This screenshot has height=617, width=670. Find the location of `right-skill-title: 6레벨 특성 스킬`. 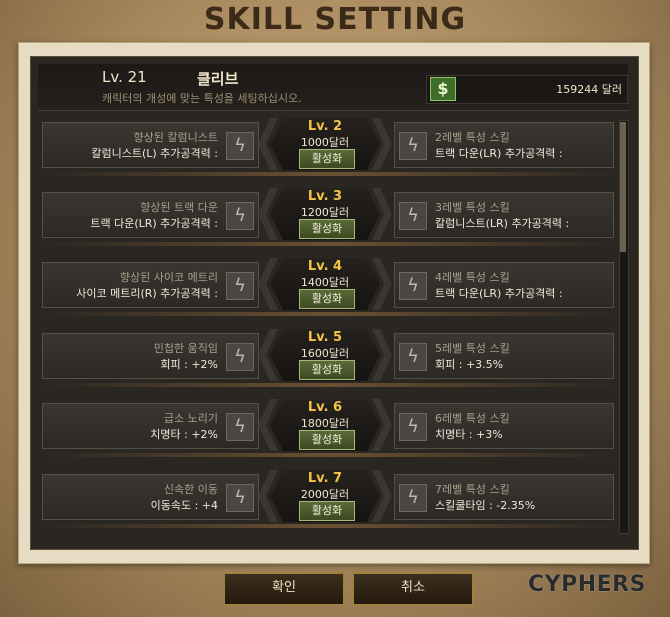

right-skill-title: 6레벨 특성 스킬 is located at coordinates (472, 418).